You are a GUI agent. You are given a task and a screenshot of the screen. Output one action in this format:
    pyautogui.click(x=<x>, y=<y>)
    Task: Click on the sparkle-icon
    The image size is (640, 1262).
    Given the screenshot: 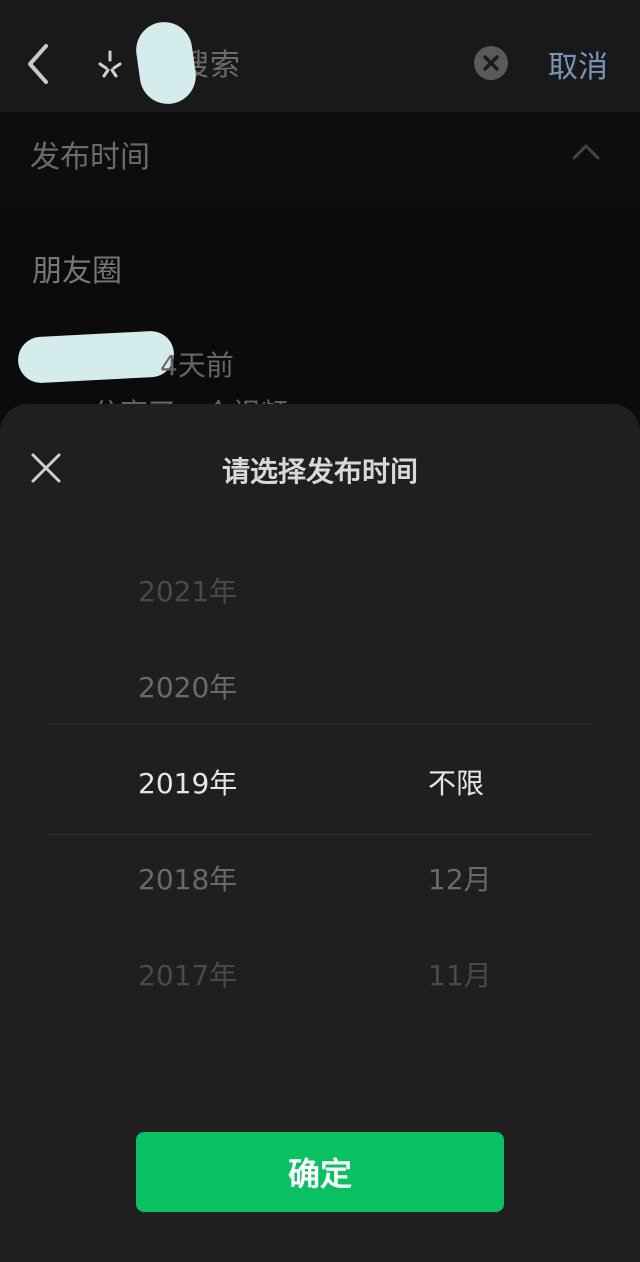 What is the action you would take?
    pyautogui.click(x=110, y=64)
    